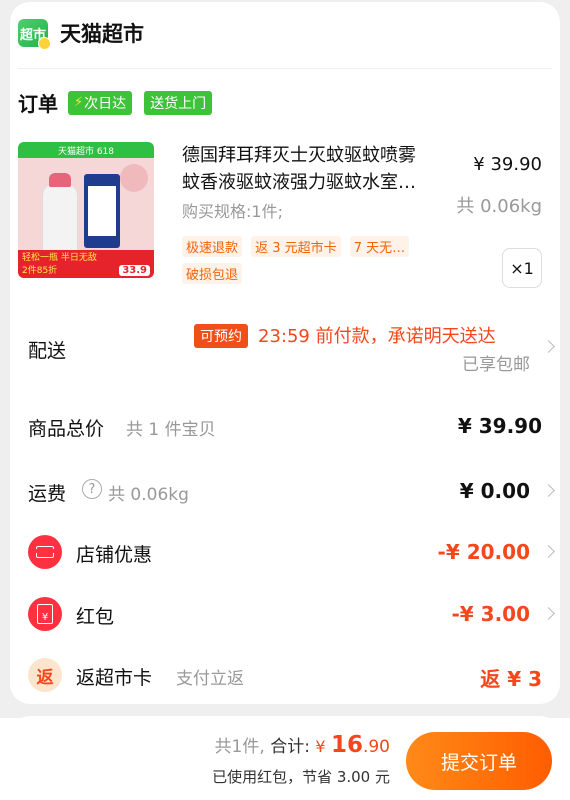 This screenshot has height=800, width=570. What do you see at coordinates (134, 270) in the screenshot?
I see `image-price-badge: 33.9` at bounding box center [134, 270].